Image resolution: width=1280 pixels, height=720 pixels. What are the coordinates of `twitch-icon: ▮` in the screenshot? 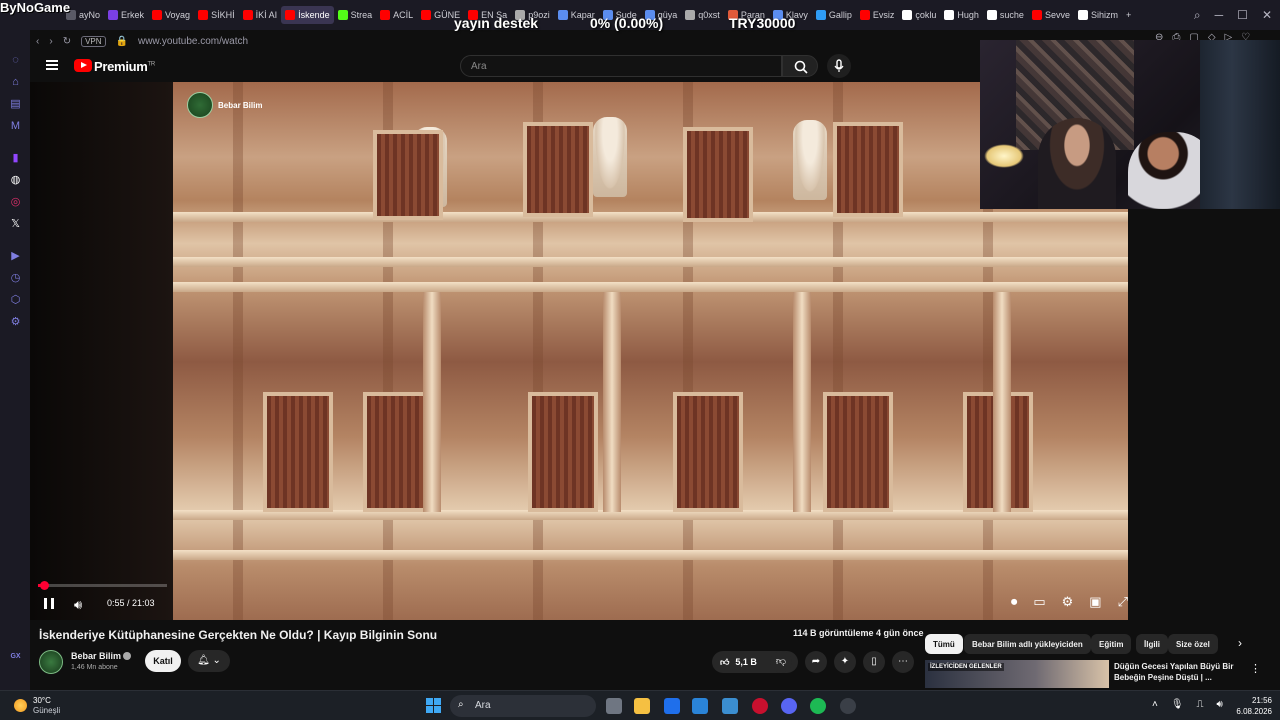 It's located at (15, 158).